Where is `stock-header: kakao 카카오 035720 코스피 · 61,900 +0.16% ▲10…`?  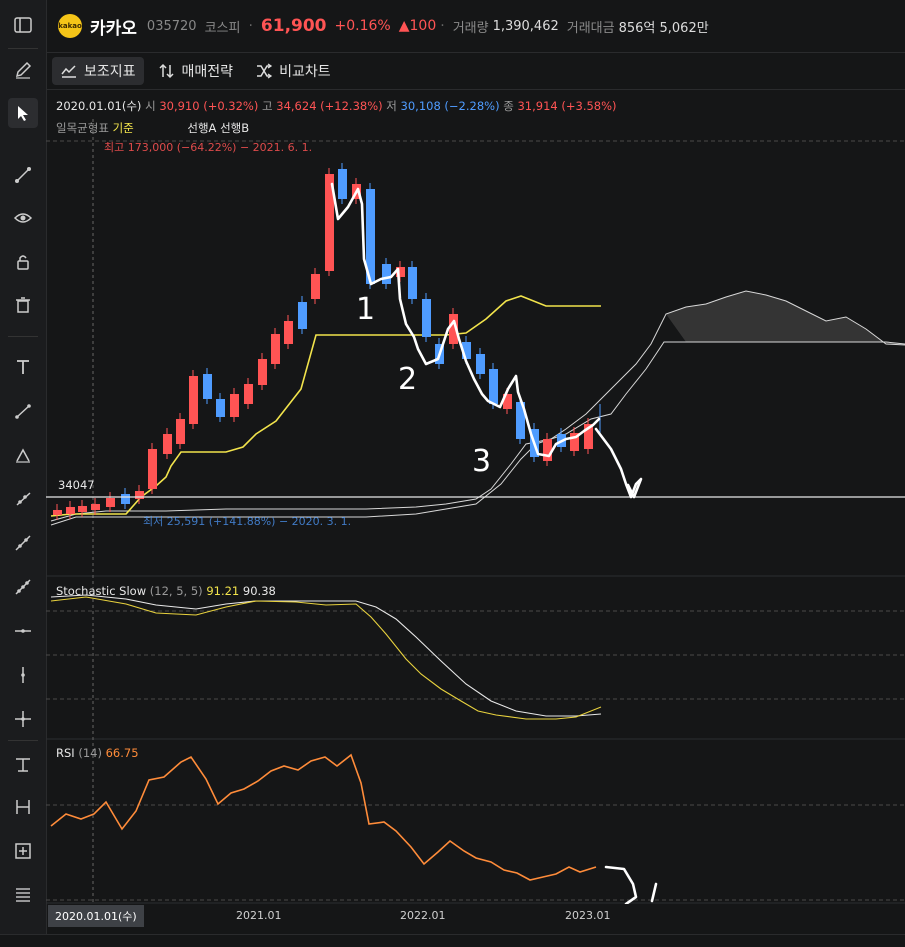
stock-header: kakao 카카오 035720 코스피 · 61,900 +0.16% ▲10… is located at coordinates (475, 26).